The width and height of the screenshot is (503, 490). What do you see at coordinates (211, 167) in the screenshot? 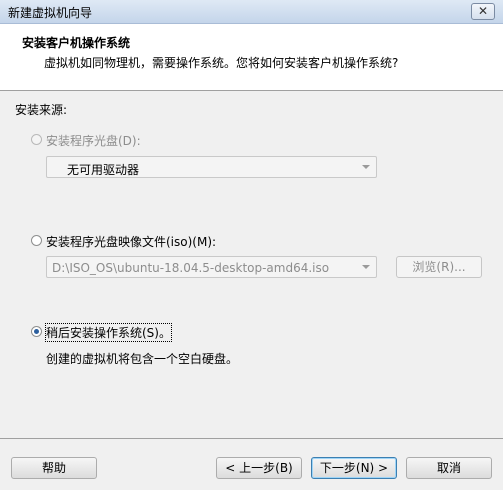
I see `disc-drive-select: 无可用驱动器` at bounding box center [211, 167].